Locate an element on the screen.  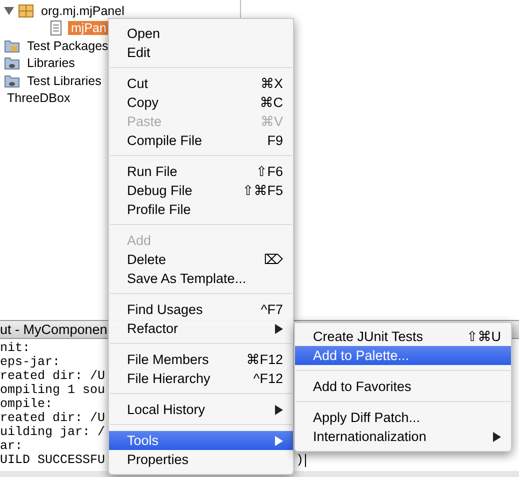
menu-item: Local History is located at coordinates (201, 409).